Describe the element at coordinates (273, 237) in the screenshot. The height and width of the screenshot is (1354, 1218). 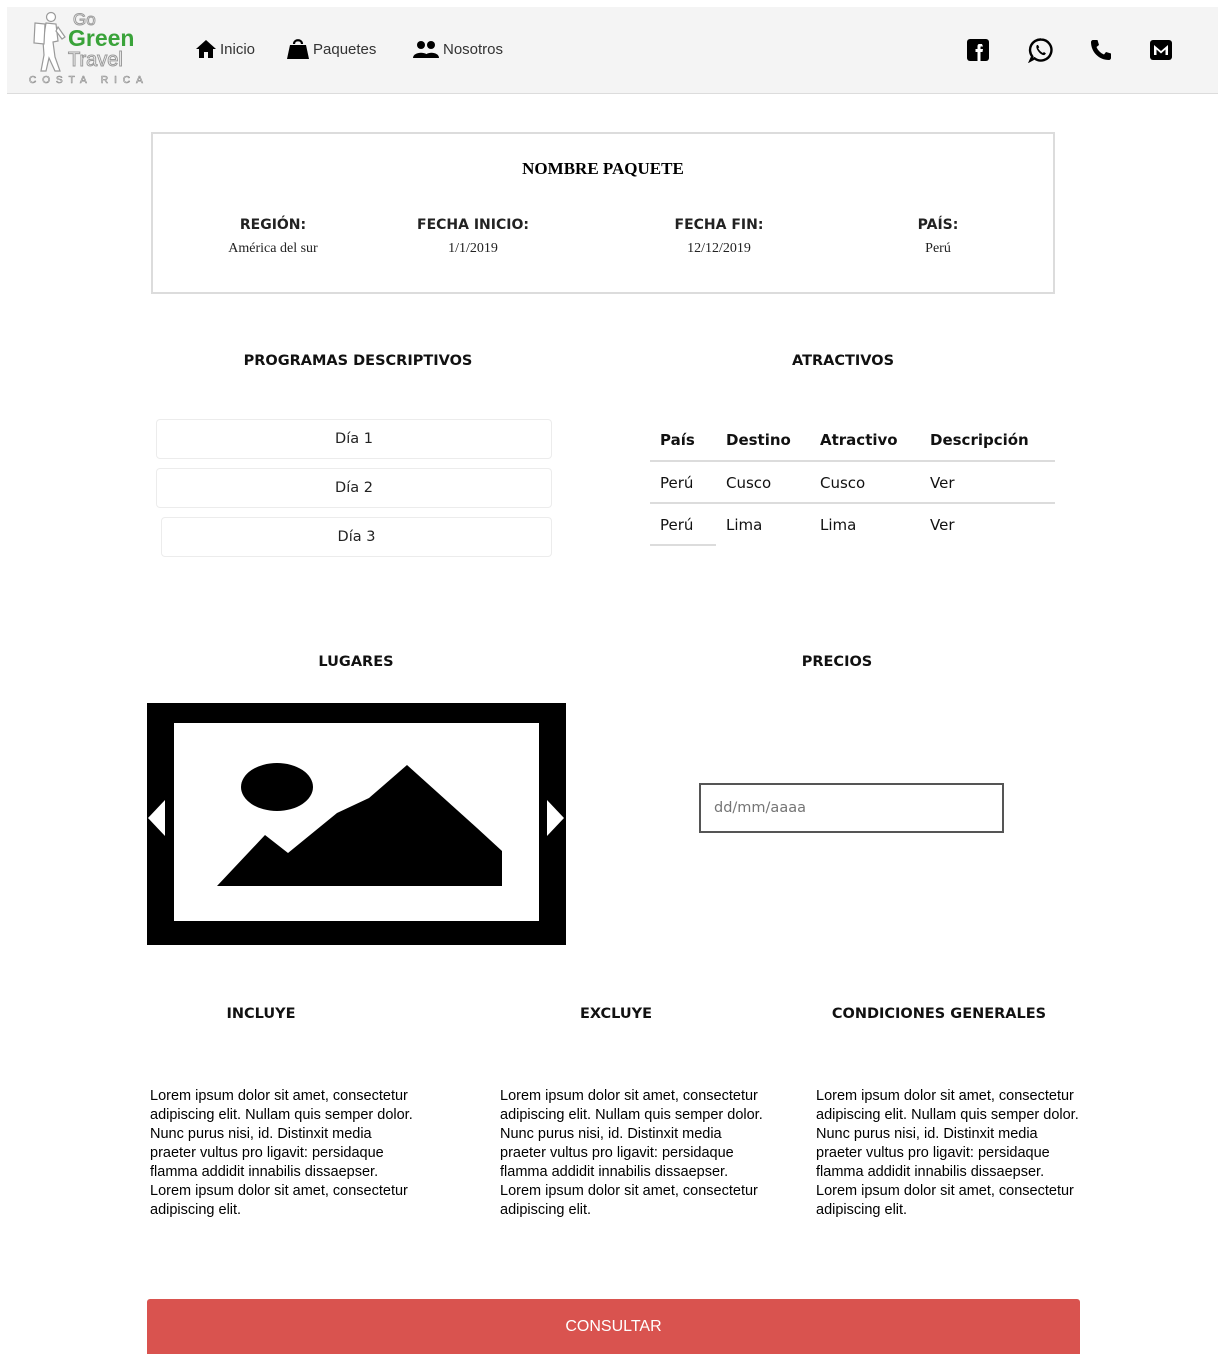
I see `region-field: REGIÓN: América del sur` at that location.